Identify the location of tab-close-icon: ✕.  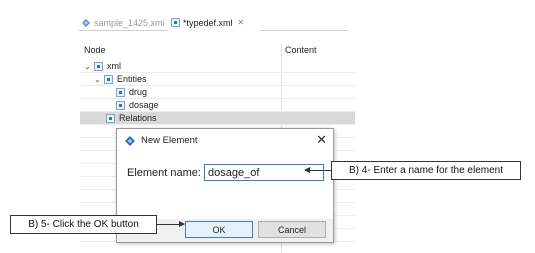
(241, 22).